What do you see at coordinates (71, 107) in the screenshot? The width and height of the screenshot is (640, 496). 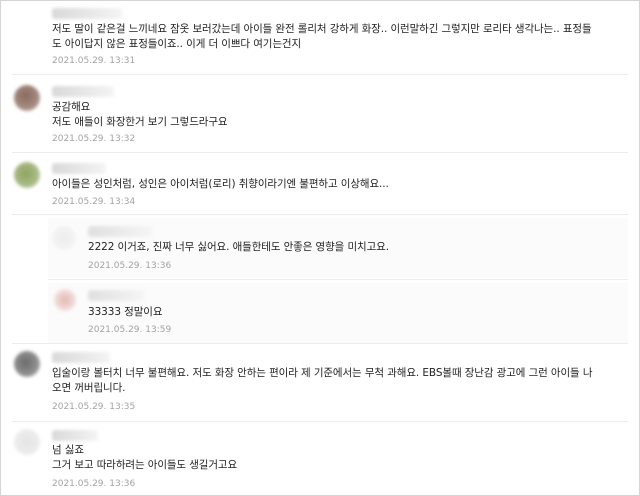 I see `comment-text: 공감해요` at bounding box center [71, 107].